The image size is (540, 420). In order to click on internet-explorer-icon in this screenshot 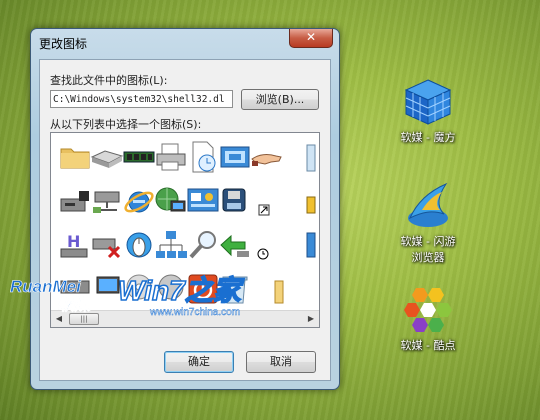, I will do `click(139, 201)`.